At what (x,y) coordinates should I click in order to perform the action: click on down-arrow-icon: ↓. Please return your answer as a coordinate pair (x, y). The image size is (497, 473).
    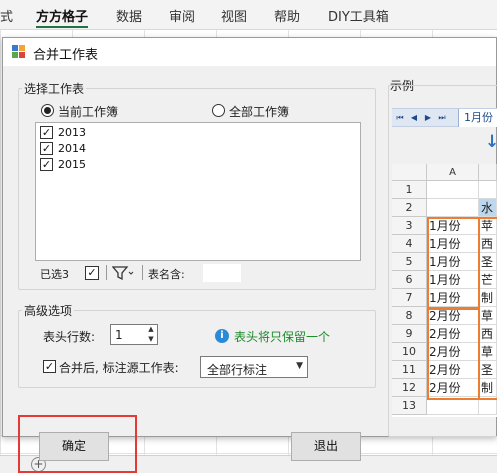
    Looking at the image, I should click on (491, 142).